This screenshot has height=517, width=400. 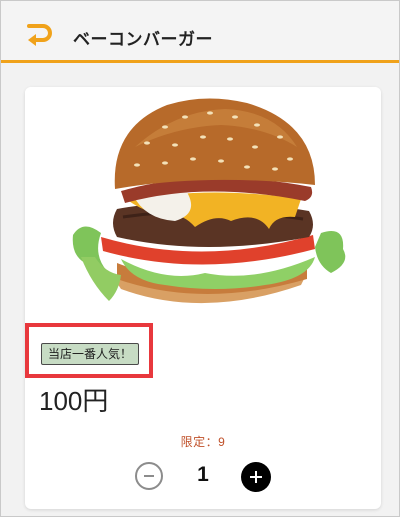 I want to click on minus-circle-icon, so click(x=149, y=476).